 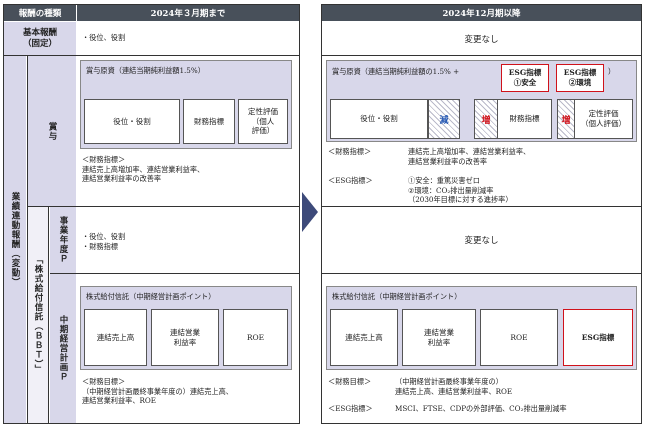 What do you see at coordinates (40, 38) in the screenshot?
I see `basic-label: 基本報酬 （固定）` at bounding box center [40, 38].